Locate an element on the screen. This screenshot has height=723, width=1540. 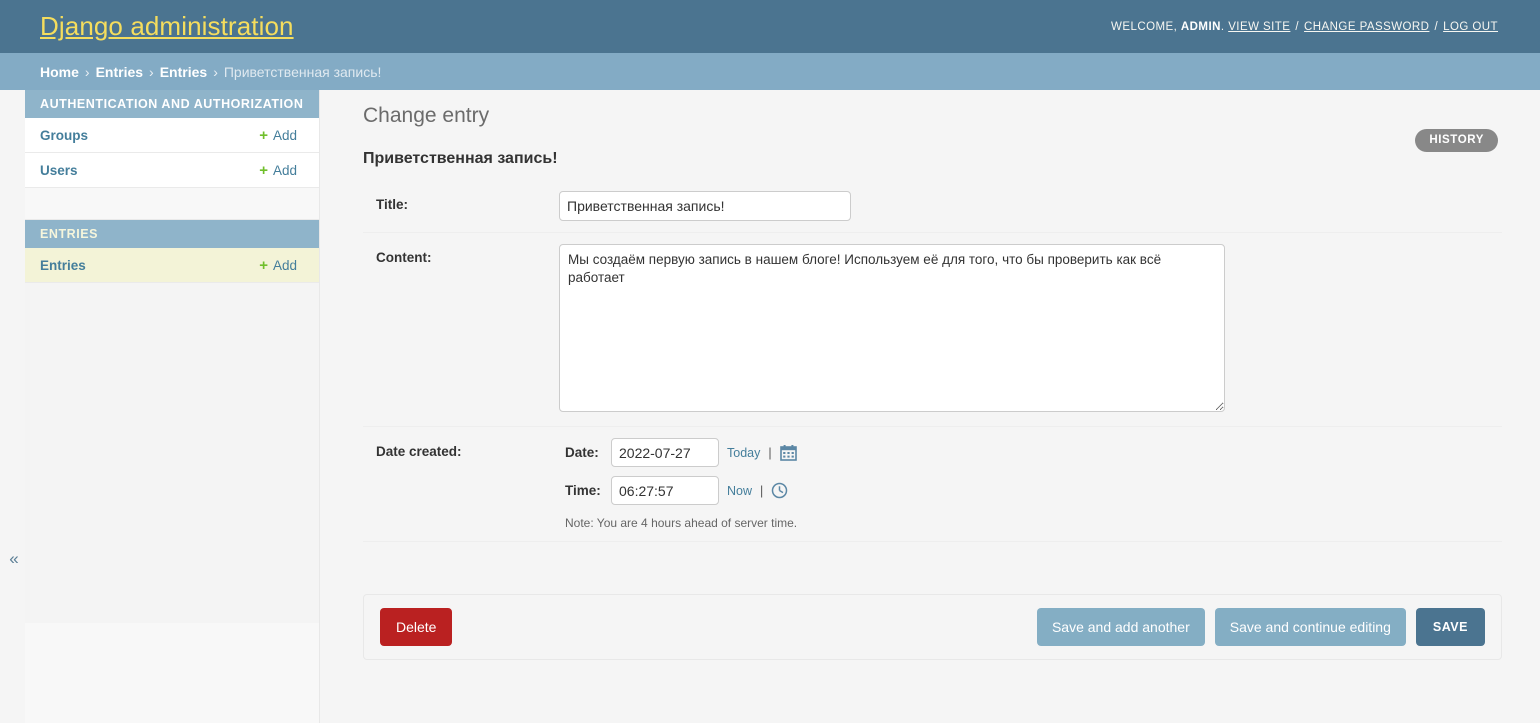
sidebar-collapse-toggle: « is located at coordinates (14, 559).